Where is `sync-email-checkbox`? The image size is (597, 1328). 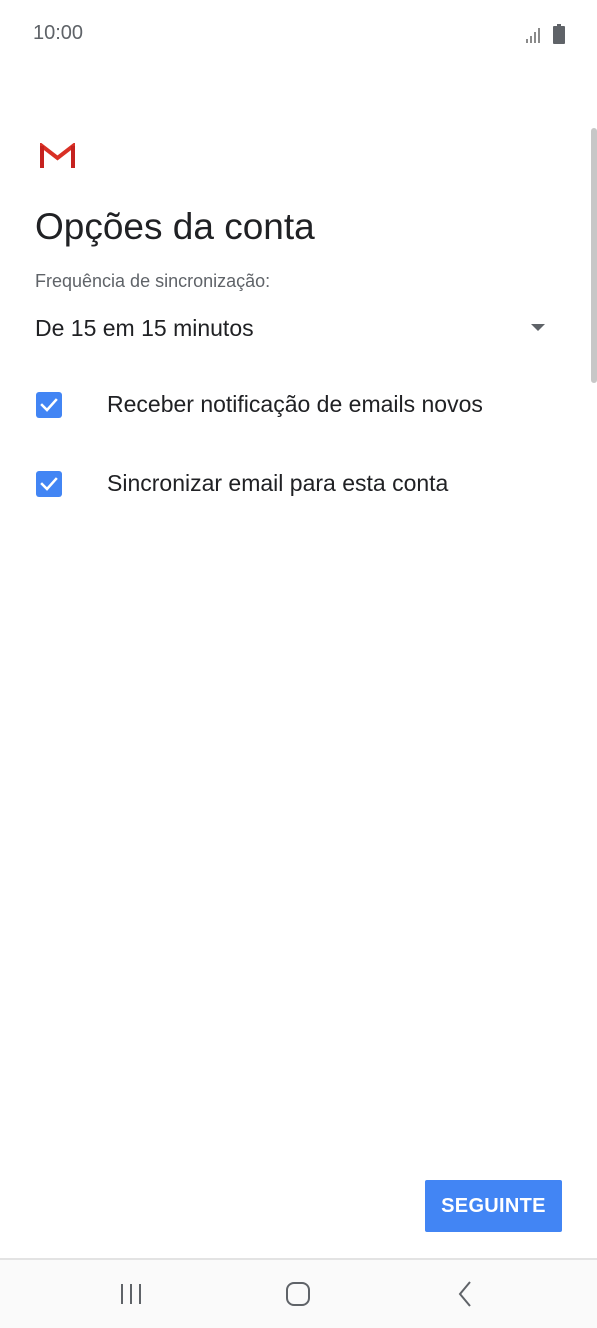
sync-email-checkbox is located at coordinates (49, 484).